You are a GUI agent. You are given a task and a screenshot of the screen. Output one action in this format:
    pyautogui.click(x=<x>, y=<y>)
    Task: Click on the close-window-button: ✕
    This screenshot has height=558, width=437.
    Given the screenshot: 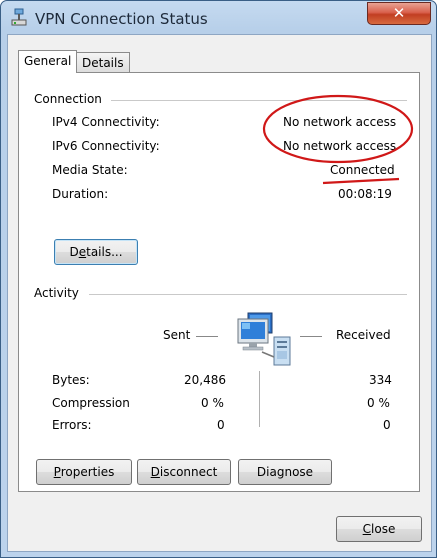 What is the action you would take?
    pyautogui.click(x=399, y=13)
    